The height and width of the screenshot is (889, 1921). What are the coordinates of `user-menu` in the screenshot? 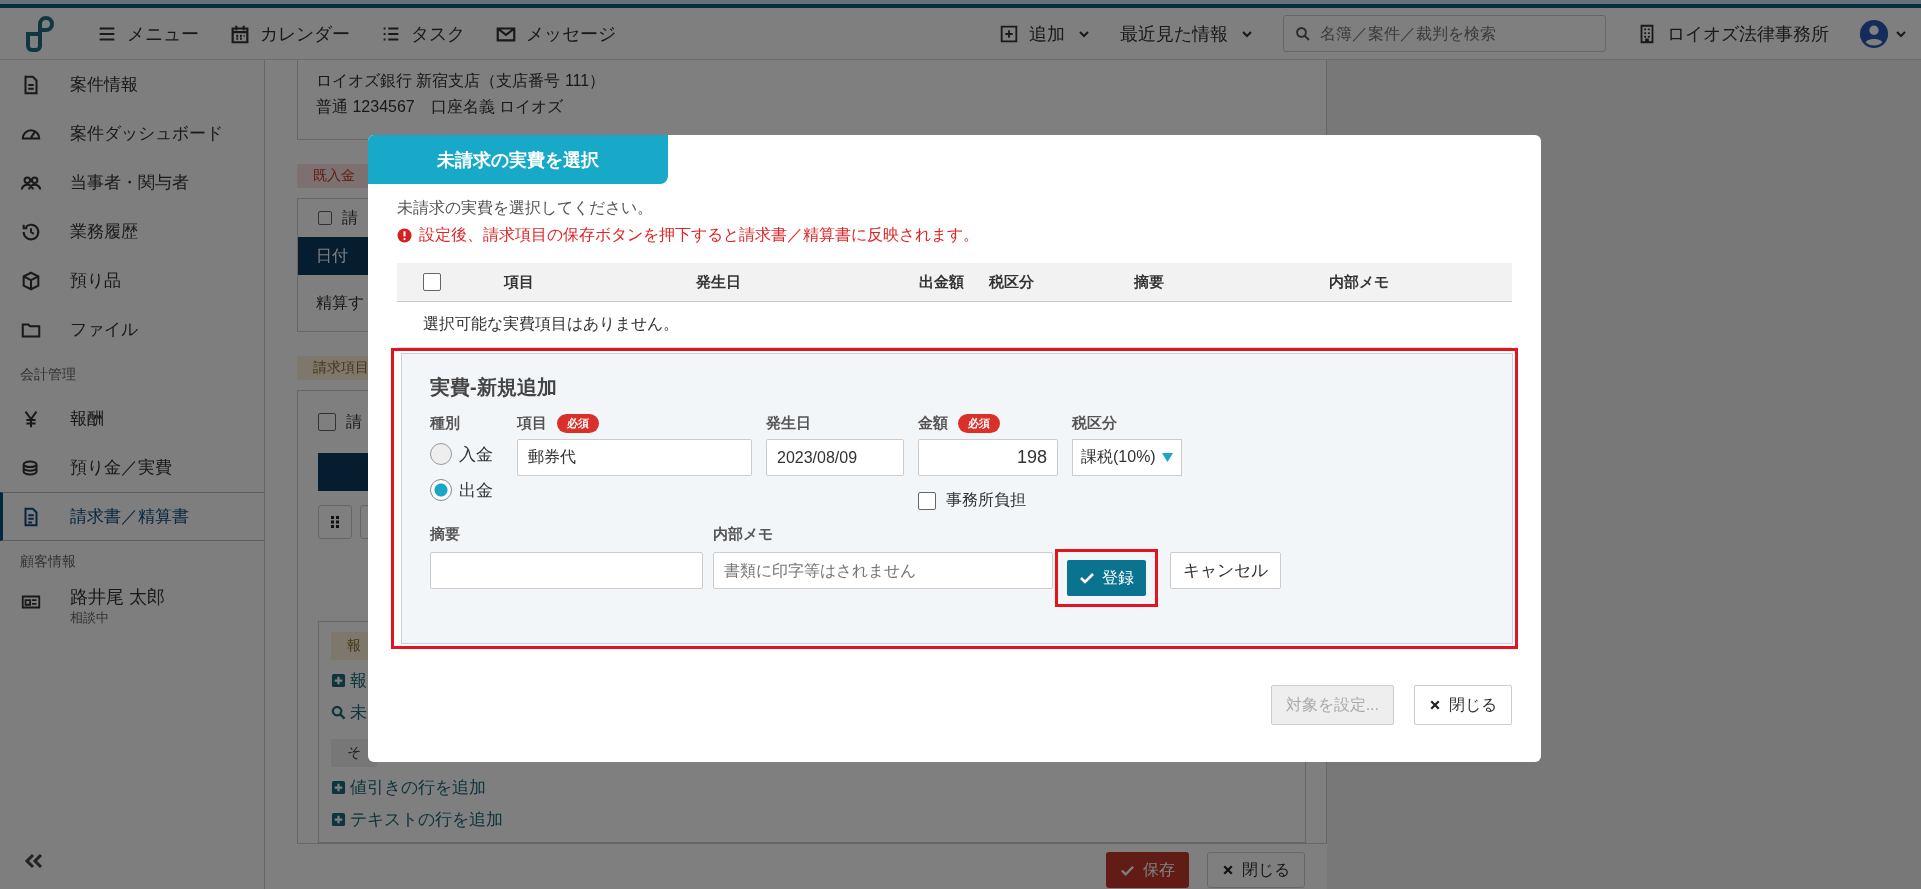 It's located at (1883, 33).